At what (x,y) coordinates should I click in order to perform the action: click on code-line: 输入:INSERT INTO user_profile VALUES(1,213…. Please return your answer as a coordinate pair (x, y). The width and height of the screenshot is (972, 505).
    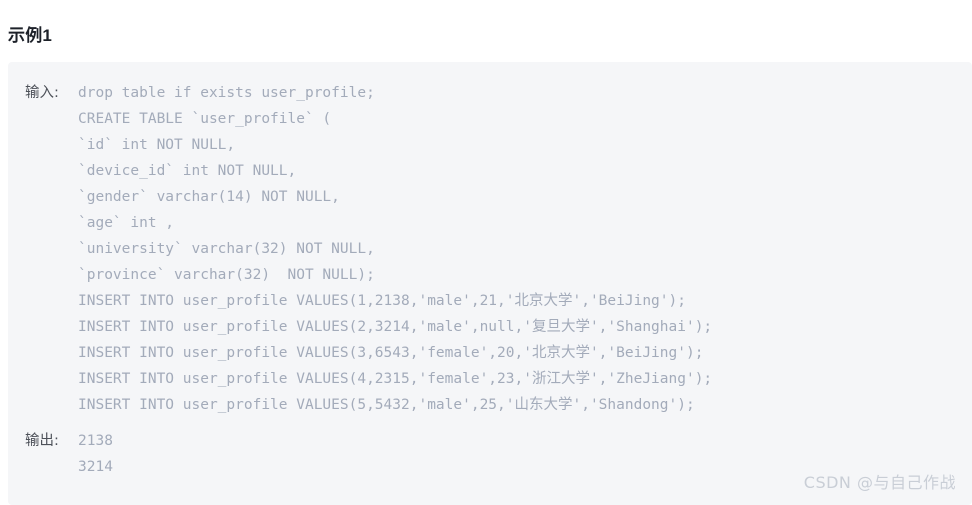
    Looking at the image, I should click on (490, 301).